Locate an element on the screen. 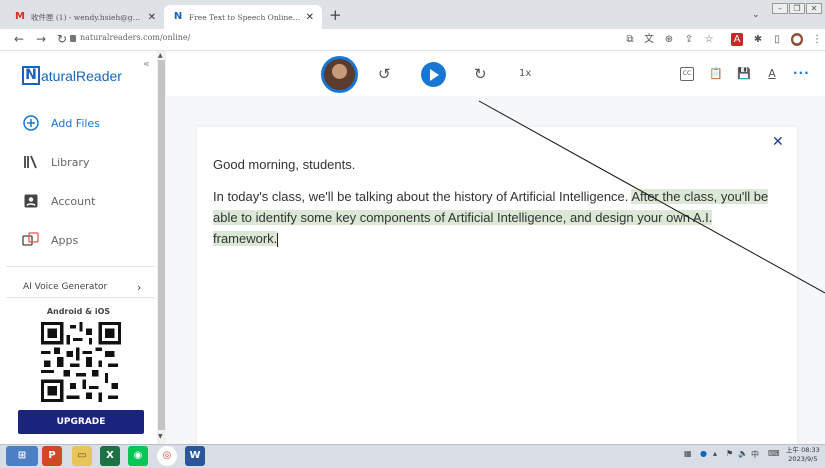  taskbar-clock: 上午 08:33 2023/9/5 is located at coordinates (803, 455).